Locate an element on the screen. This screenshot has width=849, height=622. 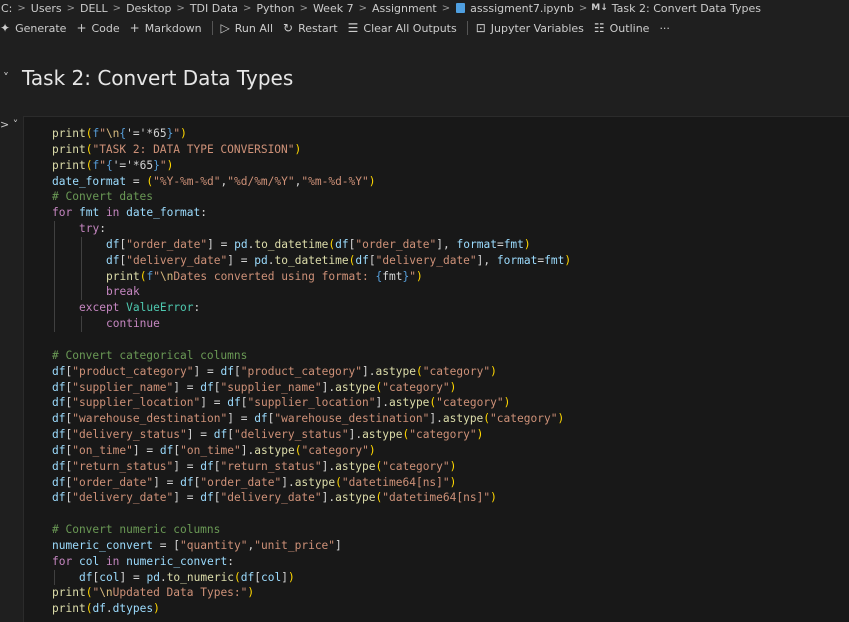
run-all-button: ▷ Run All is located at coordinates (247, 28).